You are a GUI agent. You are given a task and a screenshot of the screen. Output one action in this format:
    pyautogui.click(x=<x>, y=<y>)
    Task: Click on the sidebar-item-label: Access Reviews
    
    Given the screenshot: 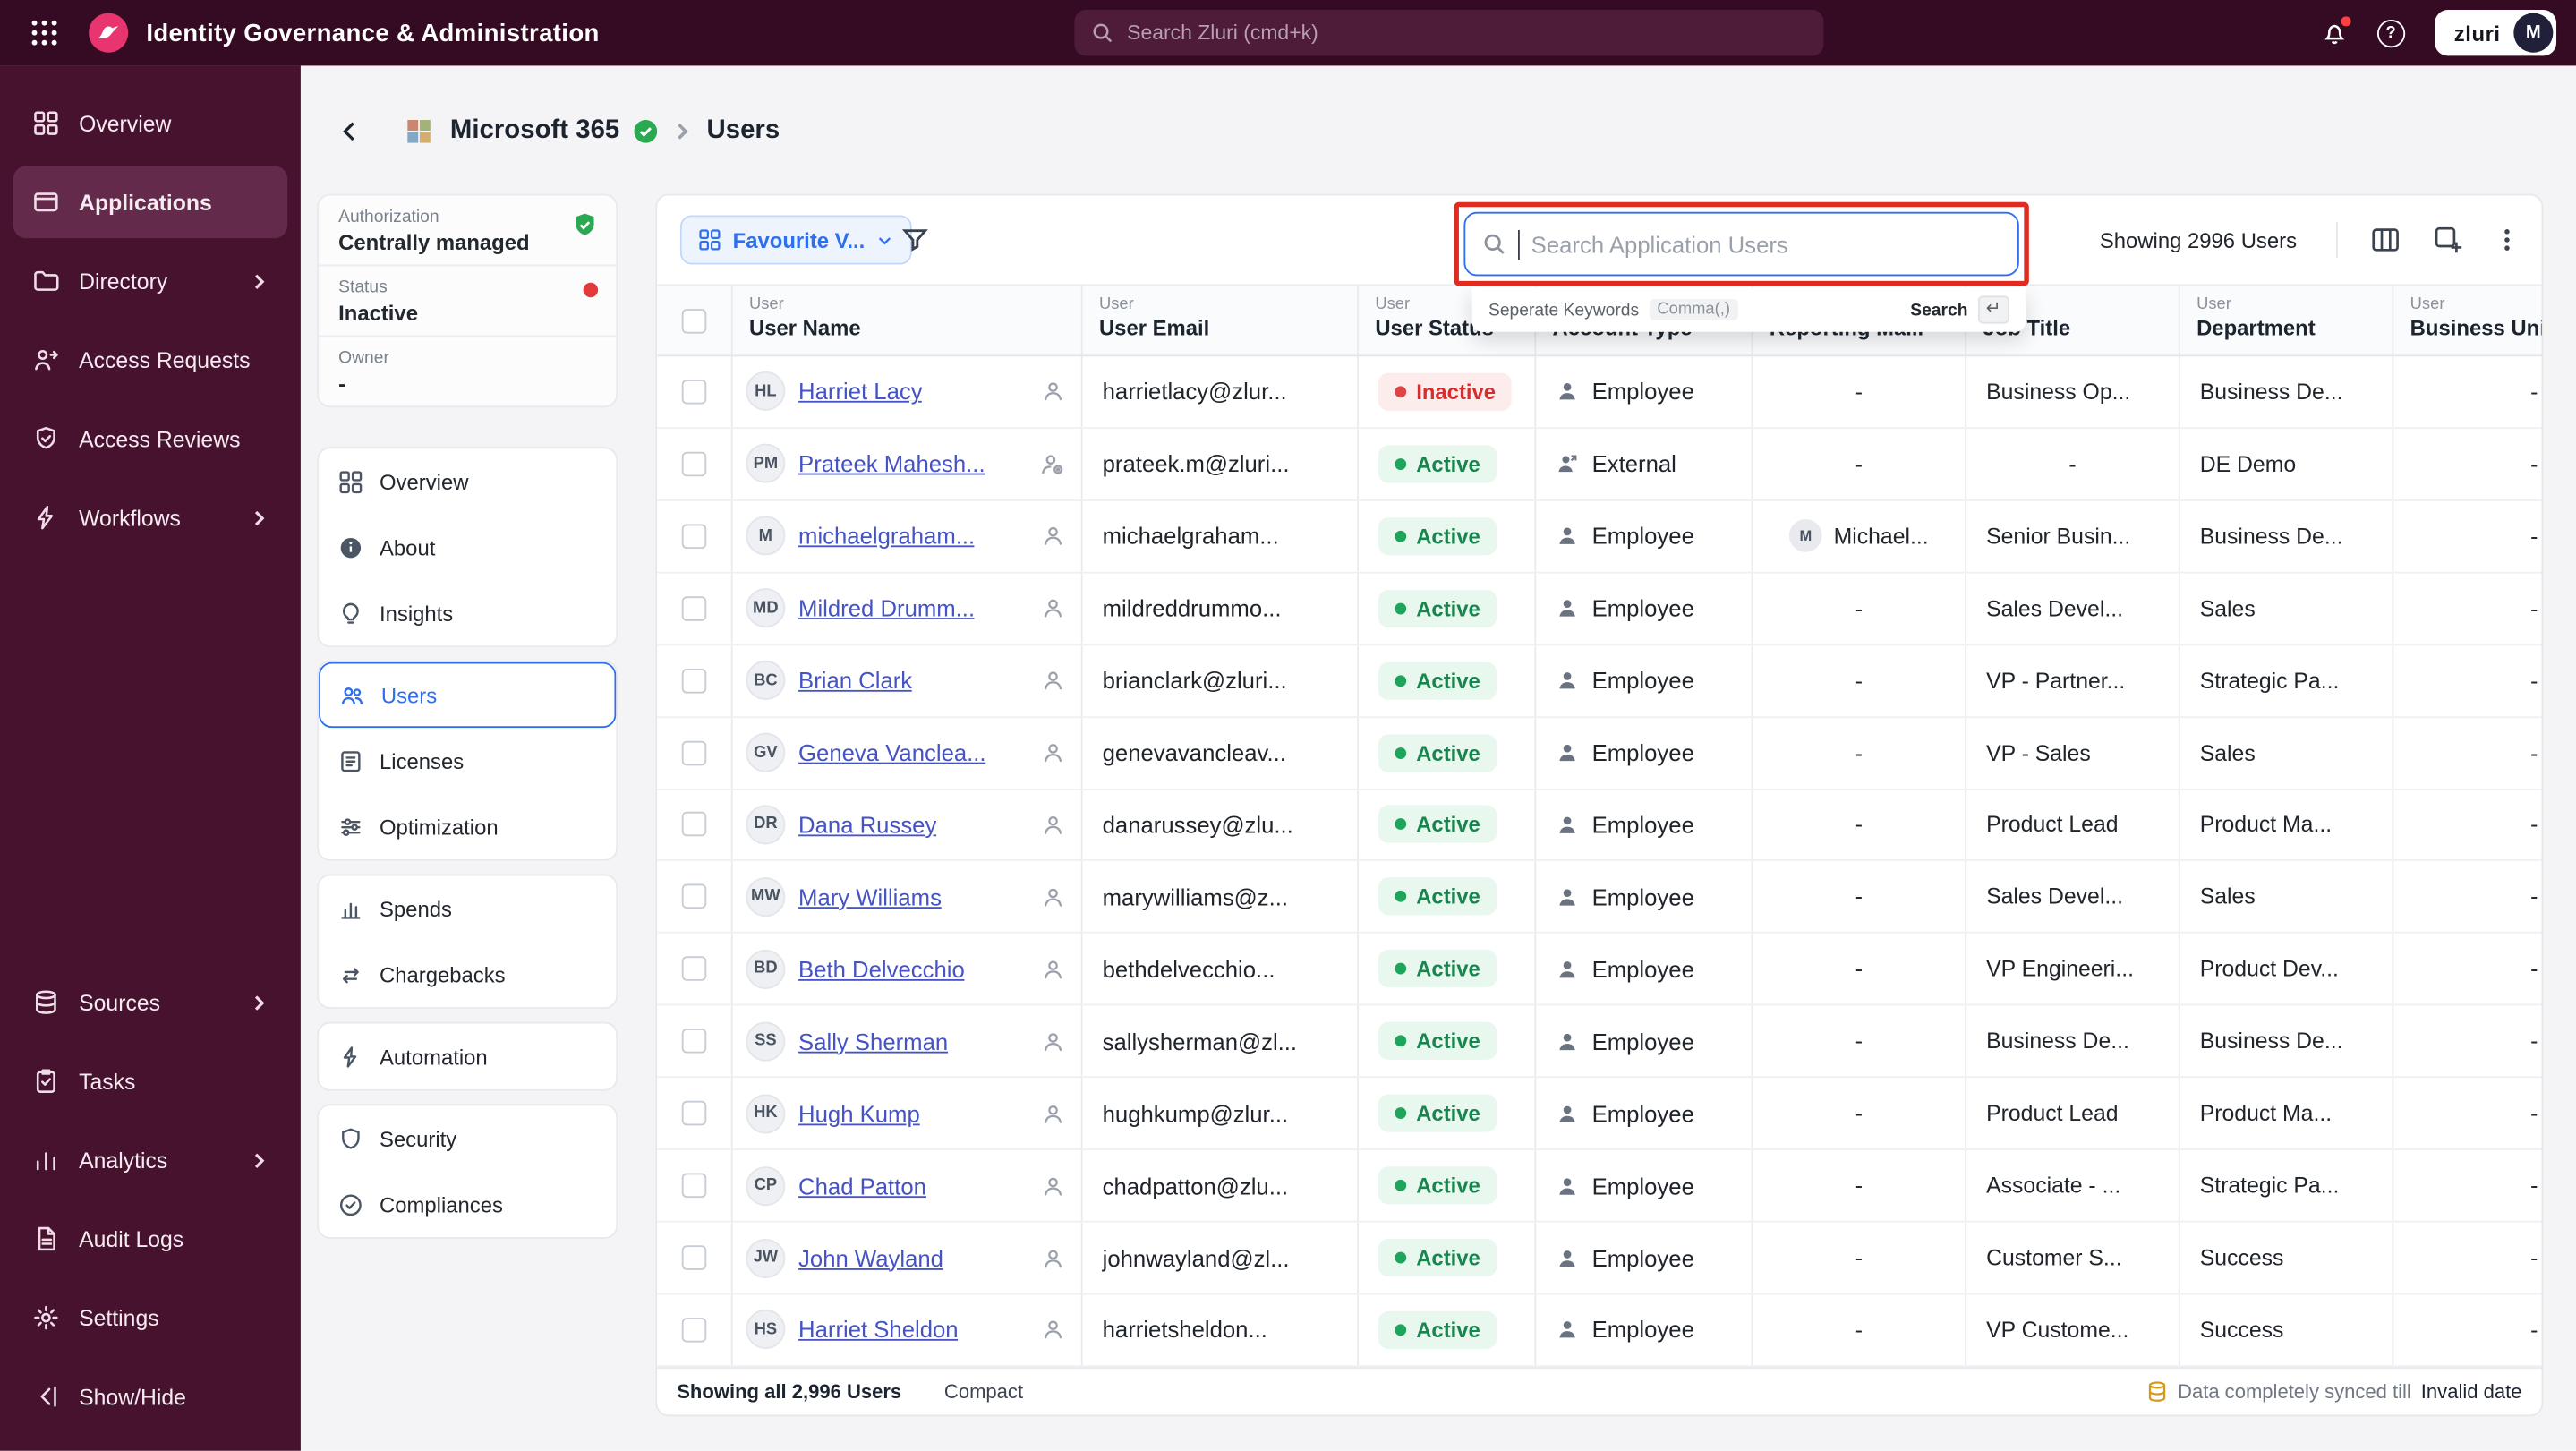 What is the action you would take?
    pyautogui.click(x=160, y=439)
    